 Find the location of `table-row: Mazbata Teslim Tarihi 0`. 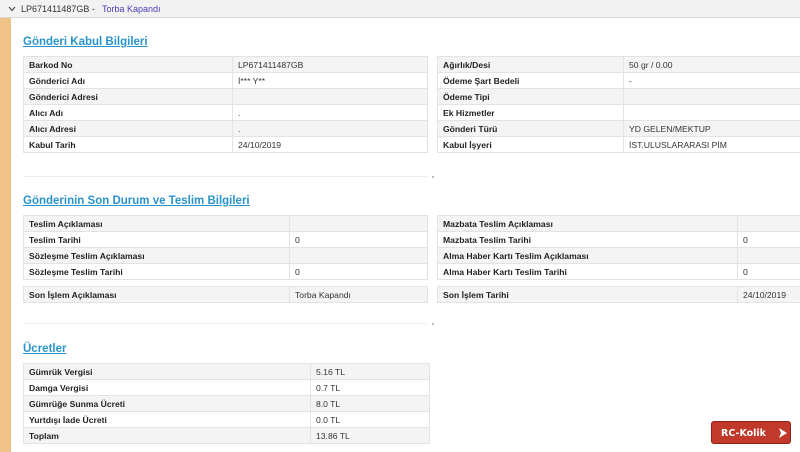

table-row: Mazbata Teslim Tarihi 0 is located at coordinates (618, 239).